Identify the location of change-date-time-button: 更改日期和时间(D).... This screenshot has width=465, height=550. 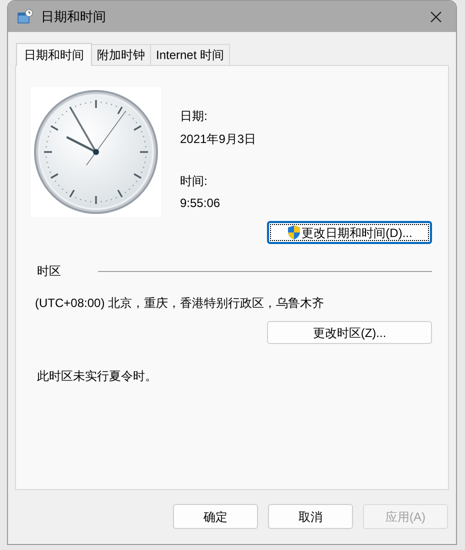
(349, 232).